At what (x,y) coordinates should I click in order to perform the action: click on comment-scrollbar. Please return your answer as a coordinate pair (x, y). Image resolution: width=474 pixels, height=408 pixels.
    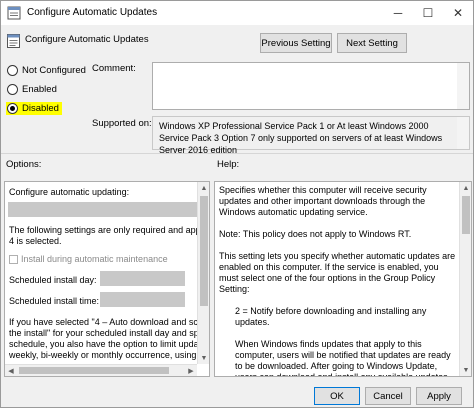
    Looking at the image, I should click on (463, 86).